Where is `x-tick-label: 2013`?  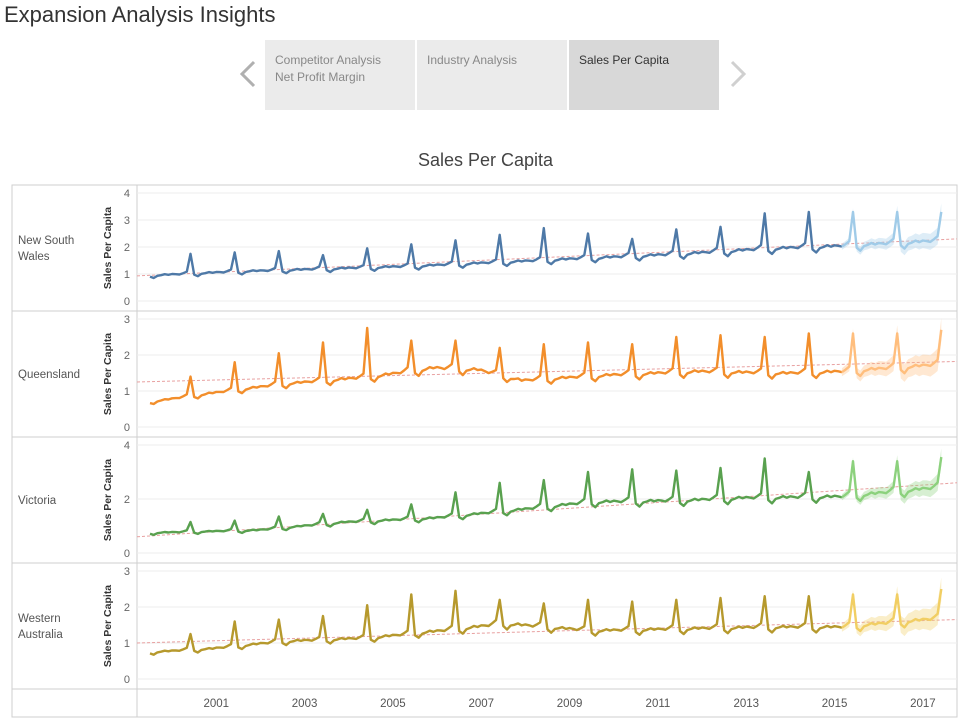 x-tick-label: 2013 is located at coordinates (746, 704).